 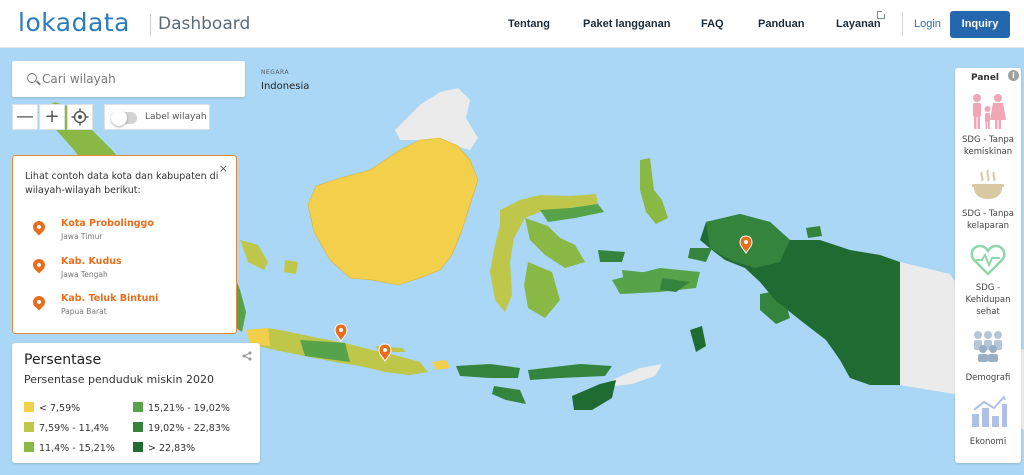 I want to click on panel-item-ekonomi: Ekonomi, so click(x=988, y=425).